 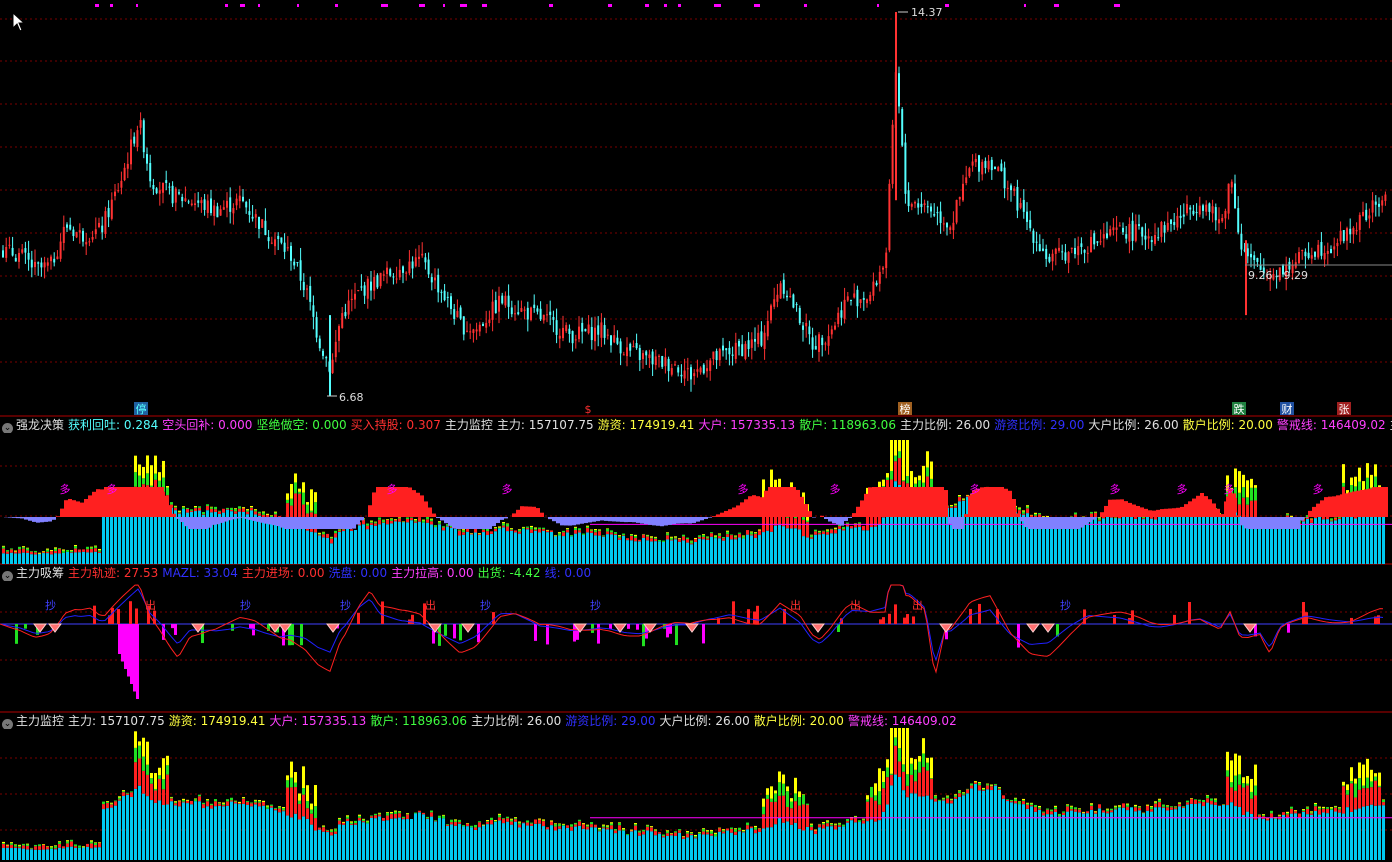 What do you see at coordinates (598, 634) in the screenshot?
I see `oscillator-bar` at bounding box center [598, 634].